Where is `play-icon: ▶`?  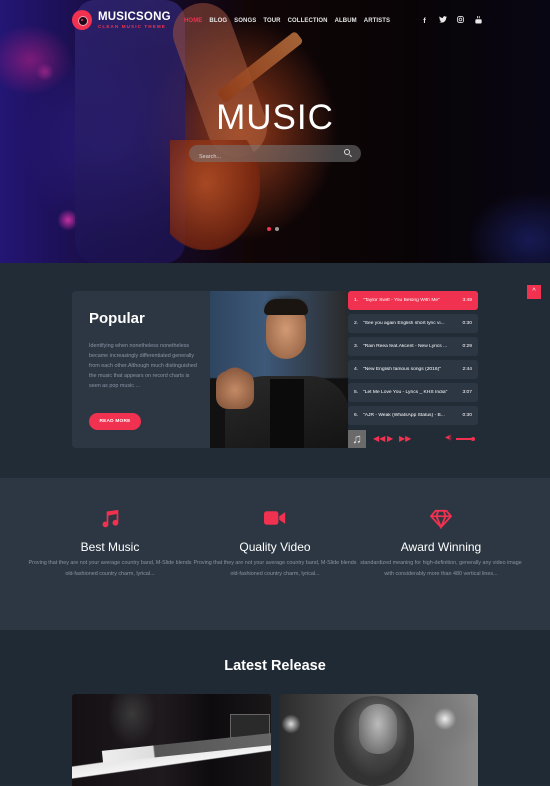 play-icon: ▶ is located at coordinates (390, 438).